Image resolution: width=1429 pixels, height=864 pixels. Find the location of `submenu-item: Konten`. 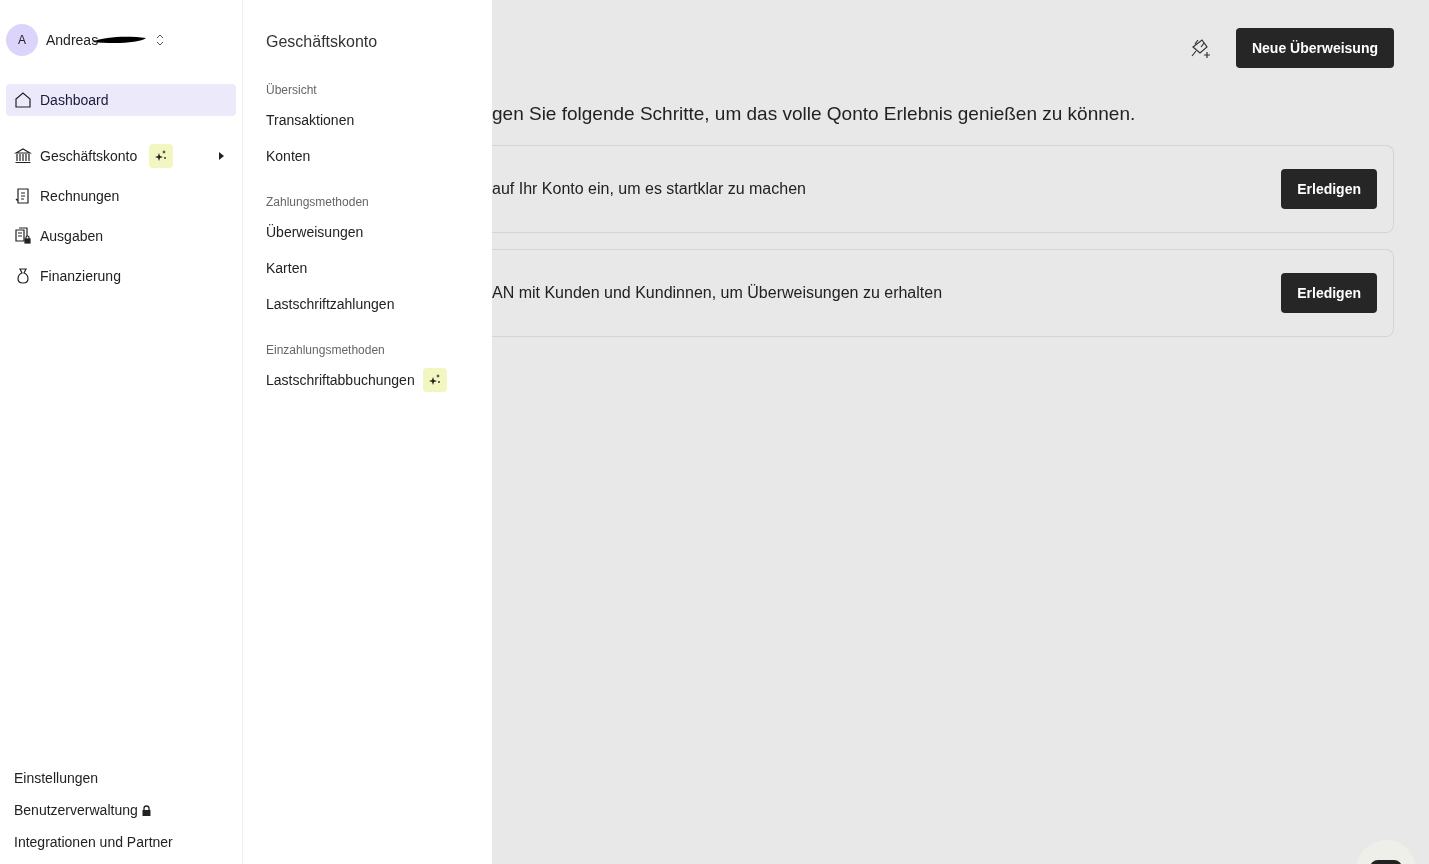

submenu-item: Konten is located at coordinates (288, 156).